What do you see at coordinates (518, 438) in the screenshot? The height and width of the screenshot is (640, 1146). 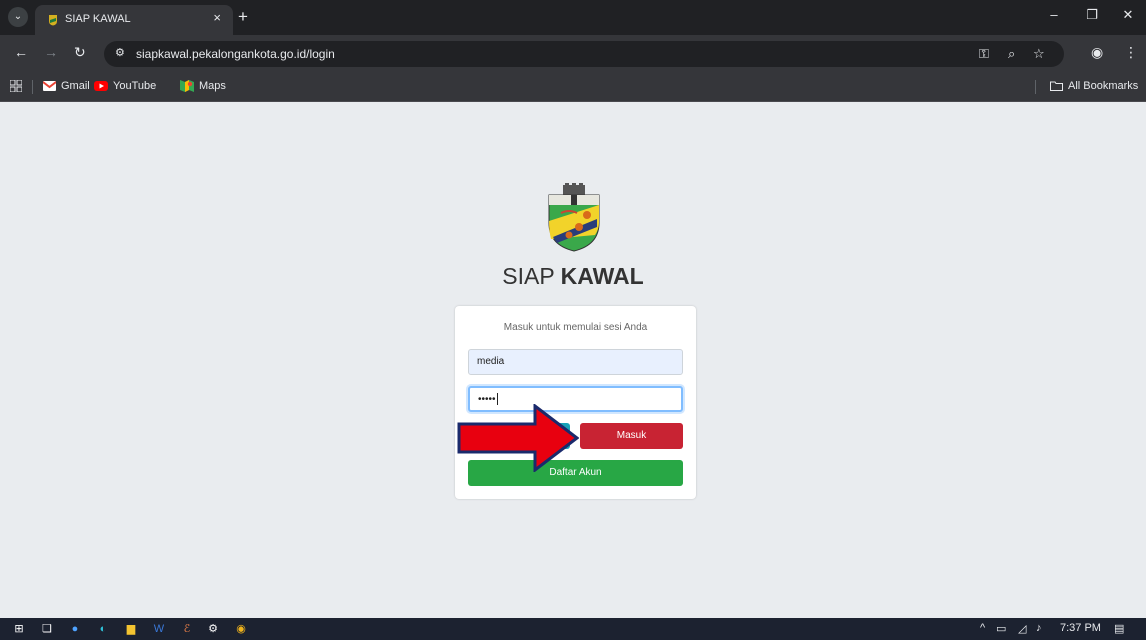 I see `annotation-arrow-icon` at bounding box center [518, 438].